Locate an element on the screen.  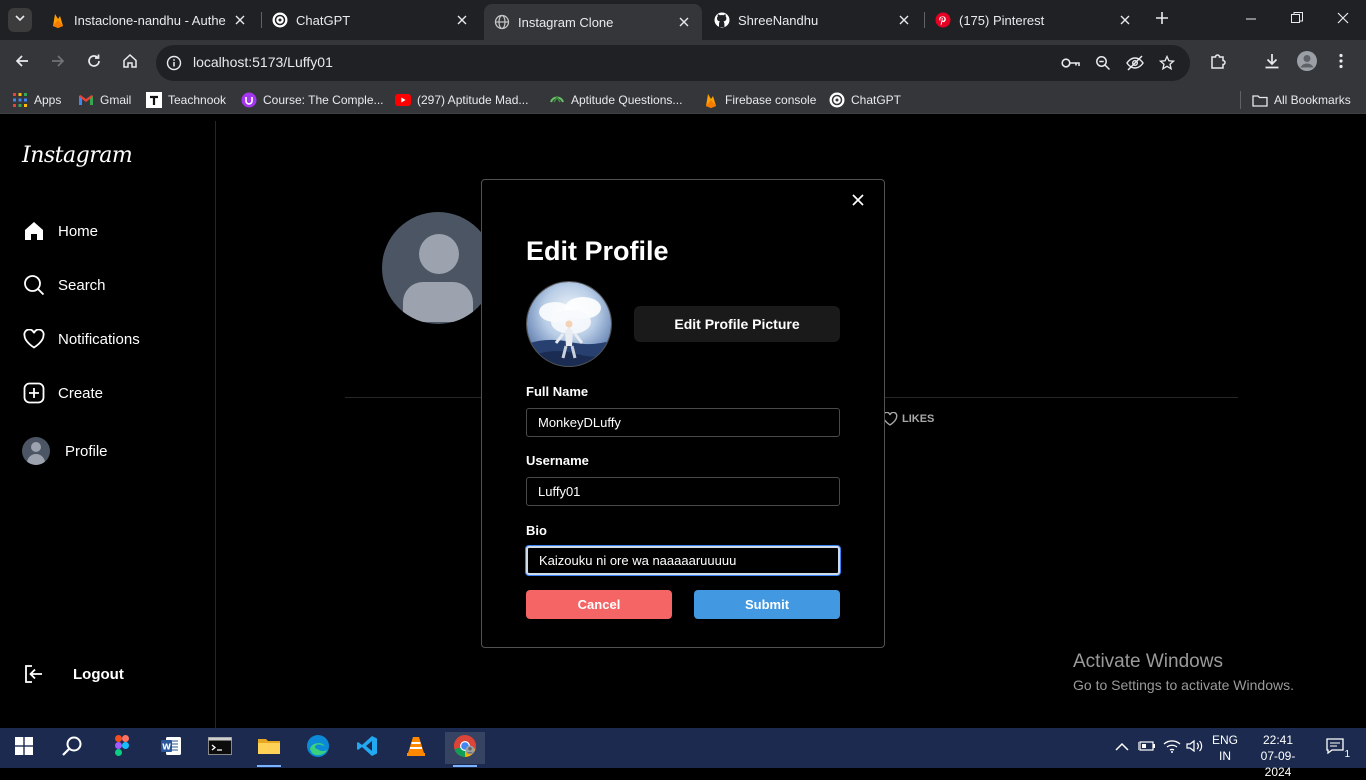
home-button is located at coordinates (130, 63).